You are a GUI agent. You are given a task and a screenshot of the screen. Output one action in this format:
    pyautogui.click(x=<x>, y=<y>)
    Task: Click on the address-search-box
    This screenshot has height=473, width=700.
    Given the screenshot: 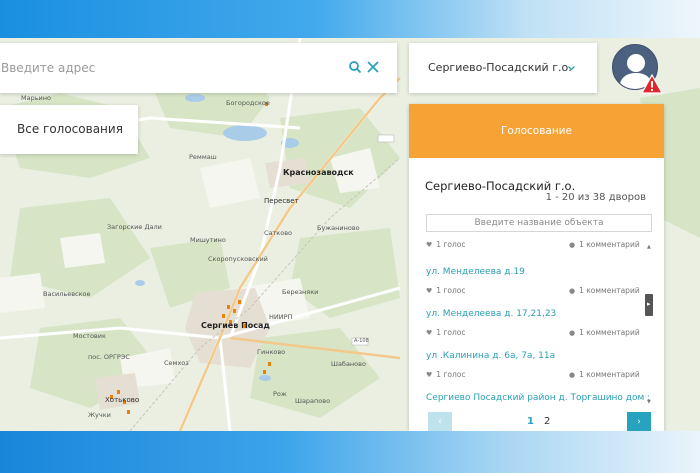 What is the action you would take?
    pyautogui.click(x=198, y=68)
    